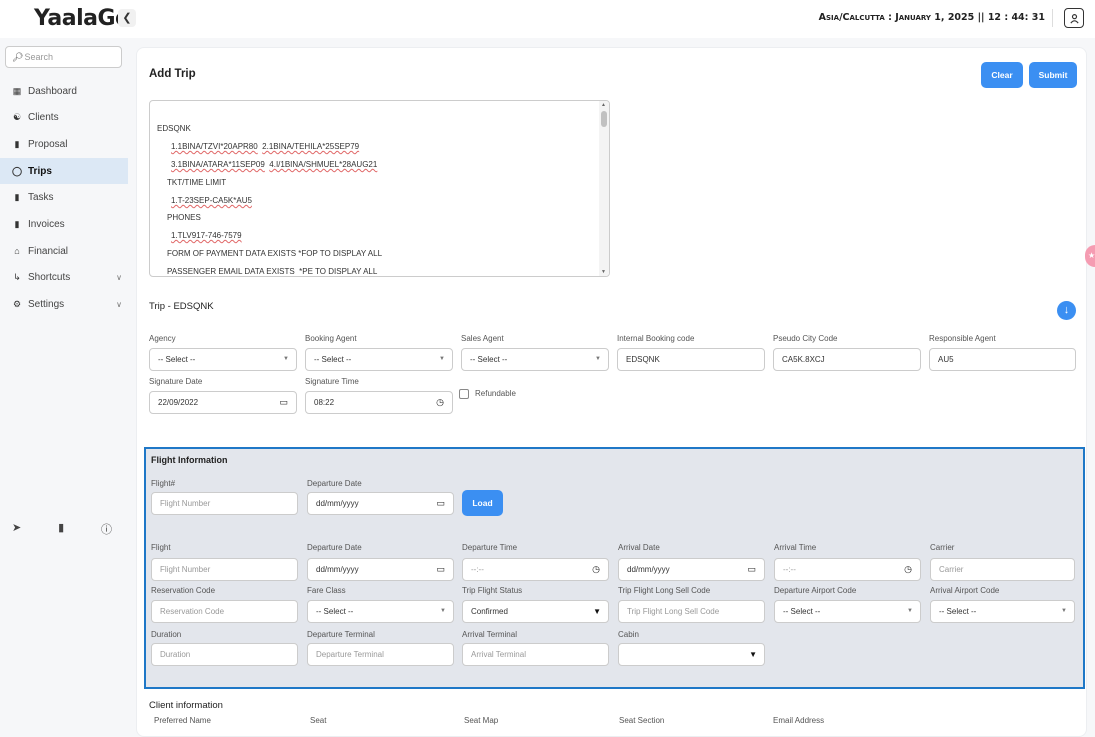  I want to click on load-button: Load, so click(482, 503).